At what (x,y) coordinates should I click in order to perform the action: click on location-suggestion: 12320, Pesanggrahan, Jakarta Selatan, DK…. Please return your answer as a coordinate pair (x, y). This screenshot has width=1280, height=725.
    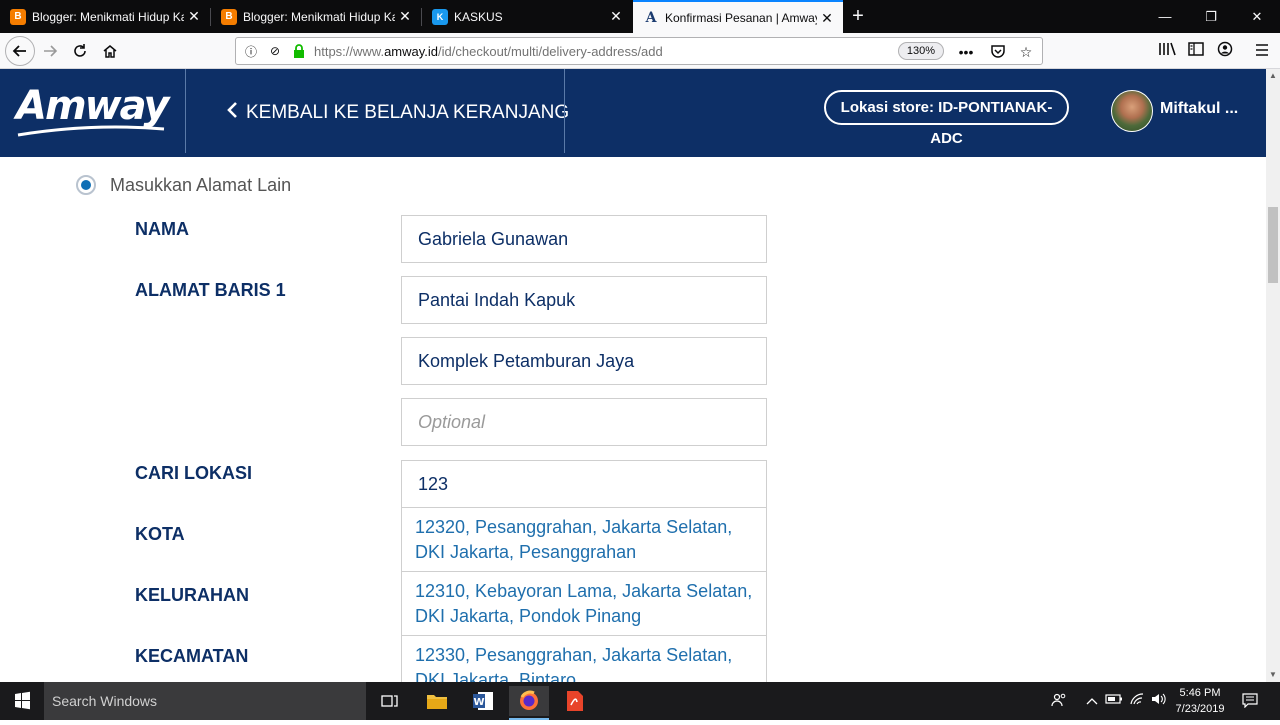
    Looking at the image, I should click on (584, 540).